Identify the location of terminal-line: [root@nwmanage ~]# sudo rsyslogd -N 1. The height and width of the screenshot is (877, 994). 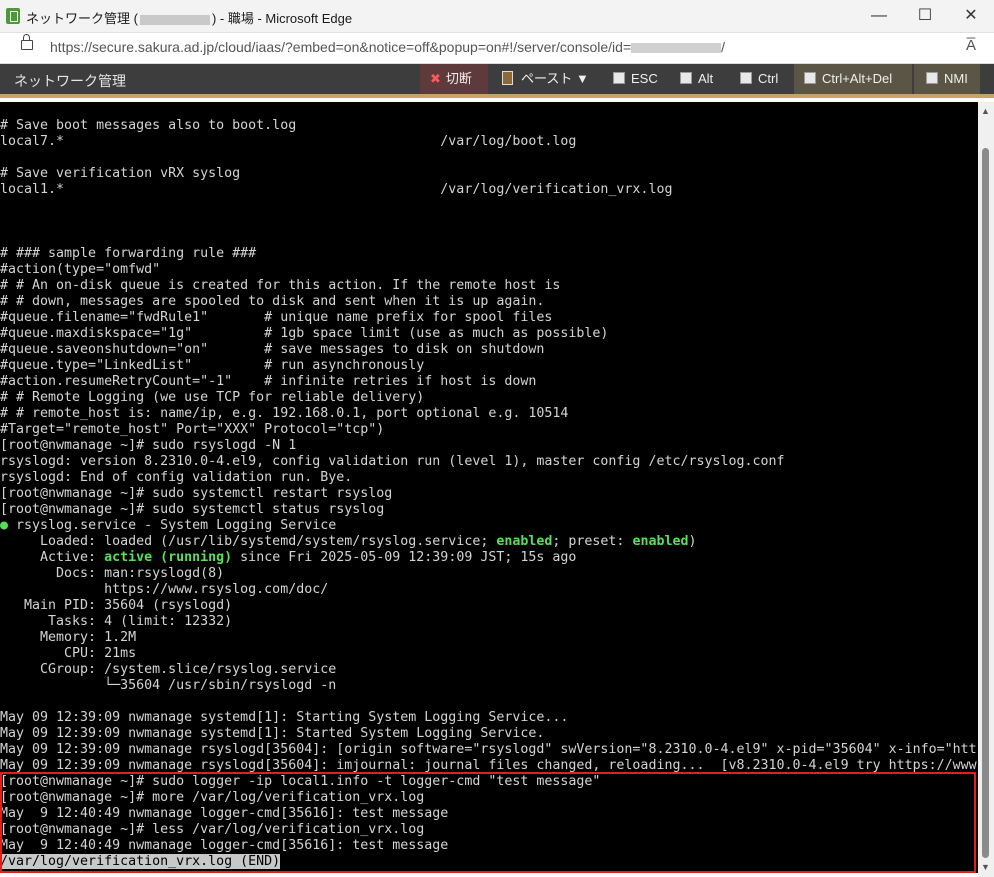
(148, 445).